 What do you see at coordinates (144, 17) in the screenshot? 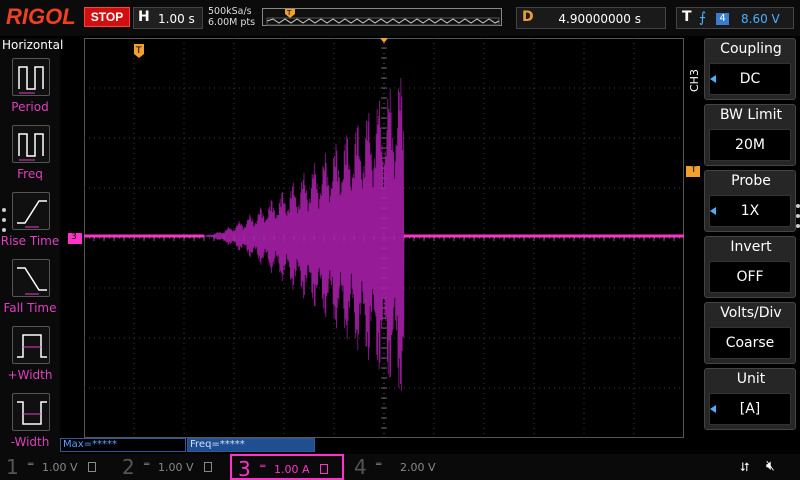
I see `horizontal-label: H` at bounding box center [144, 17].